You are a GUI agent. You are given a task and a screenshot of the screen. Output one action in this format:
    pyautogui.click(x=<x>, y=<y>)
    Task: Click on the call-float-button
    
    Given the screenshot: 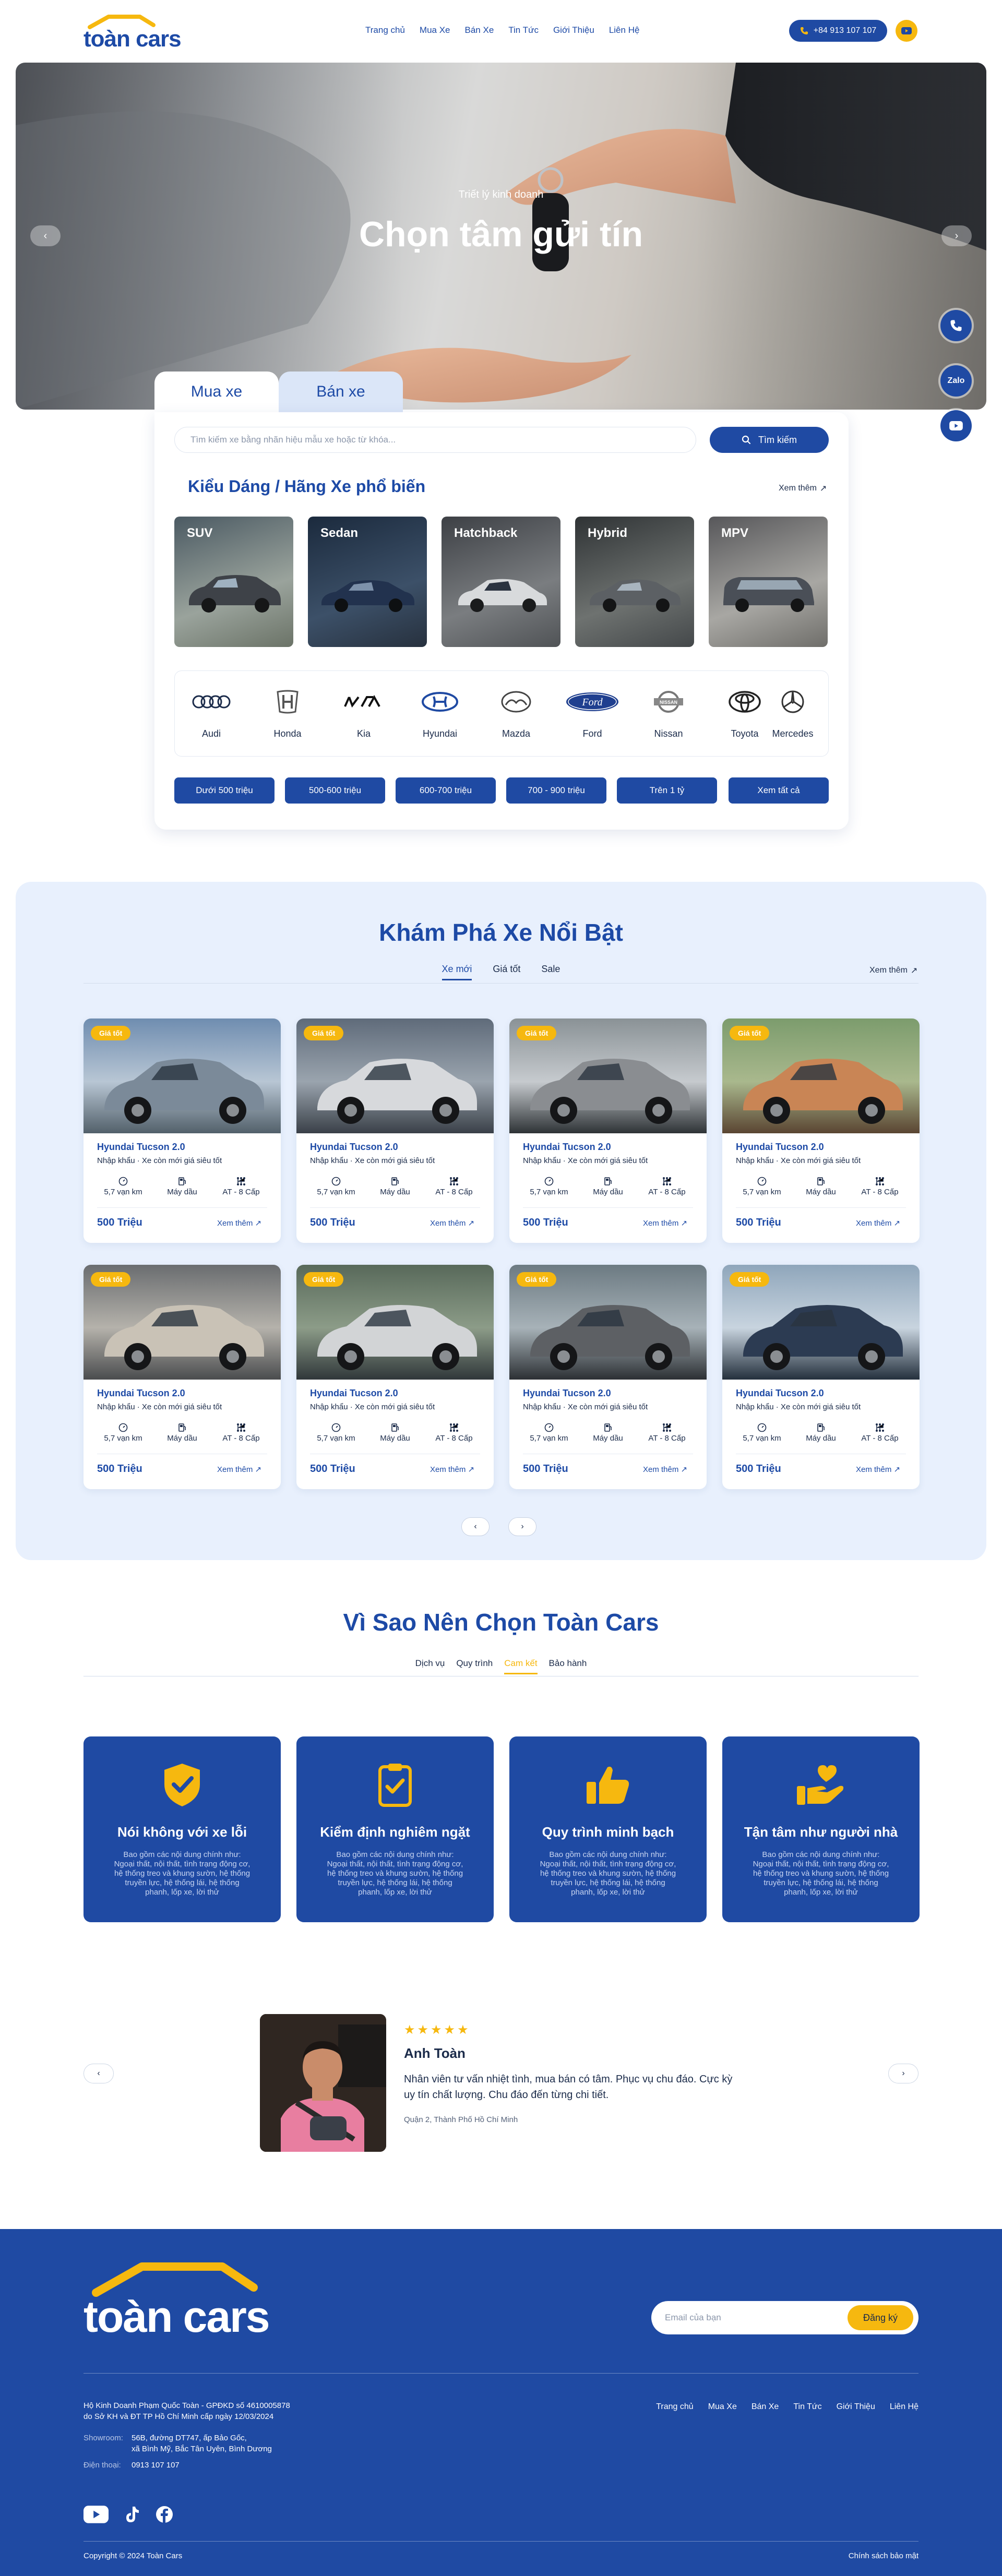 What is the action you would take?
    pyautogui.click(x=956, y=326)
    